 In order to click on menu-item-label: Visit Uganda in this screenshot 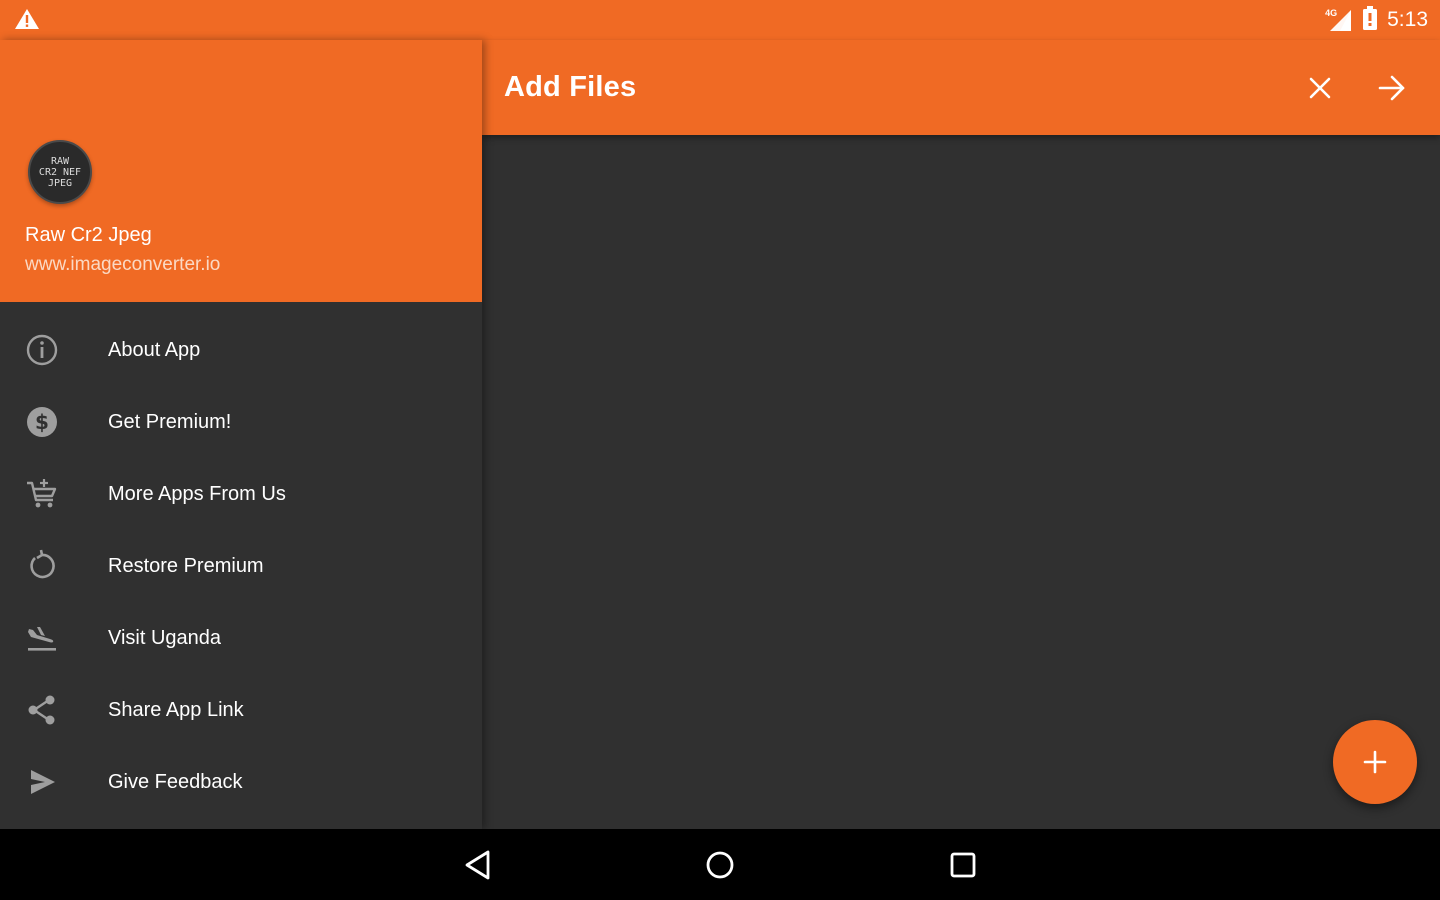, I will do `click(165, 637)`.